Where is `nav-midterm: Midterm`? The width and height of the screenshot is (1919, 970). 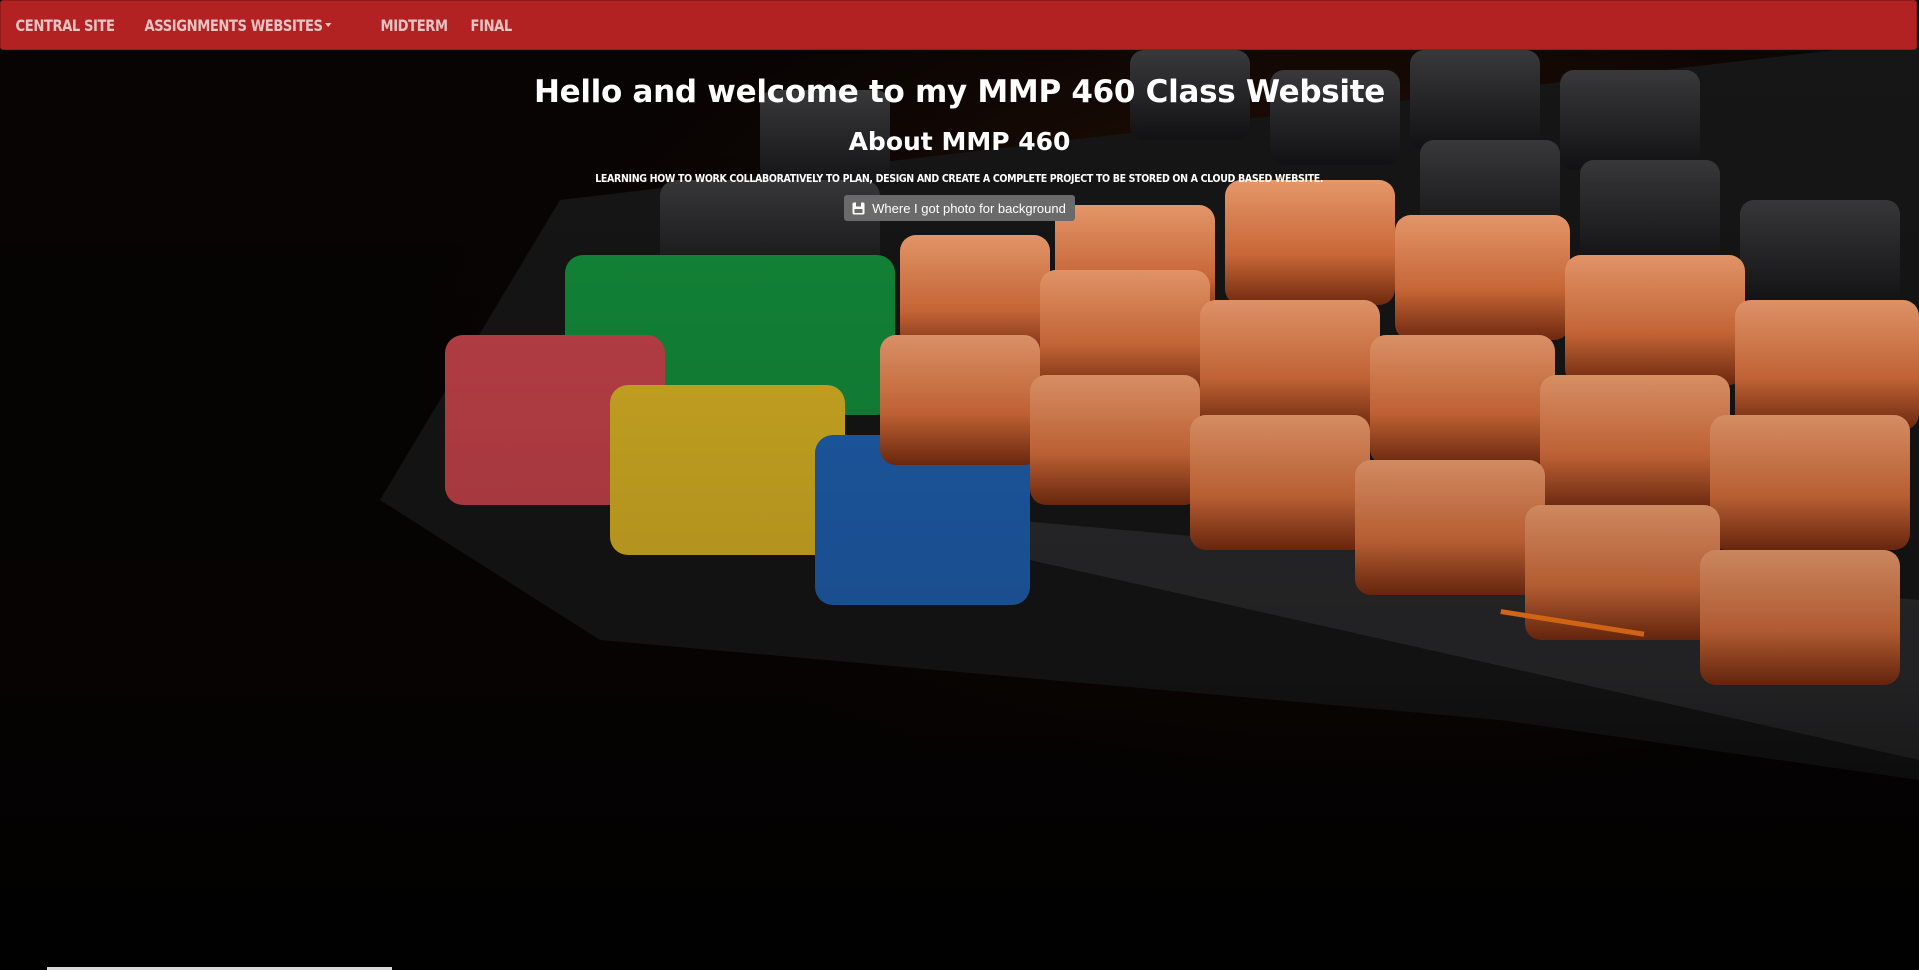 nav-midterm: Midterm is located at coordinates (414, 25).